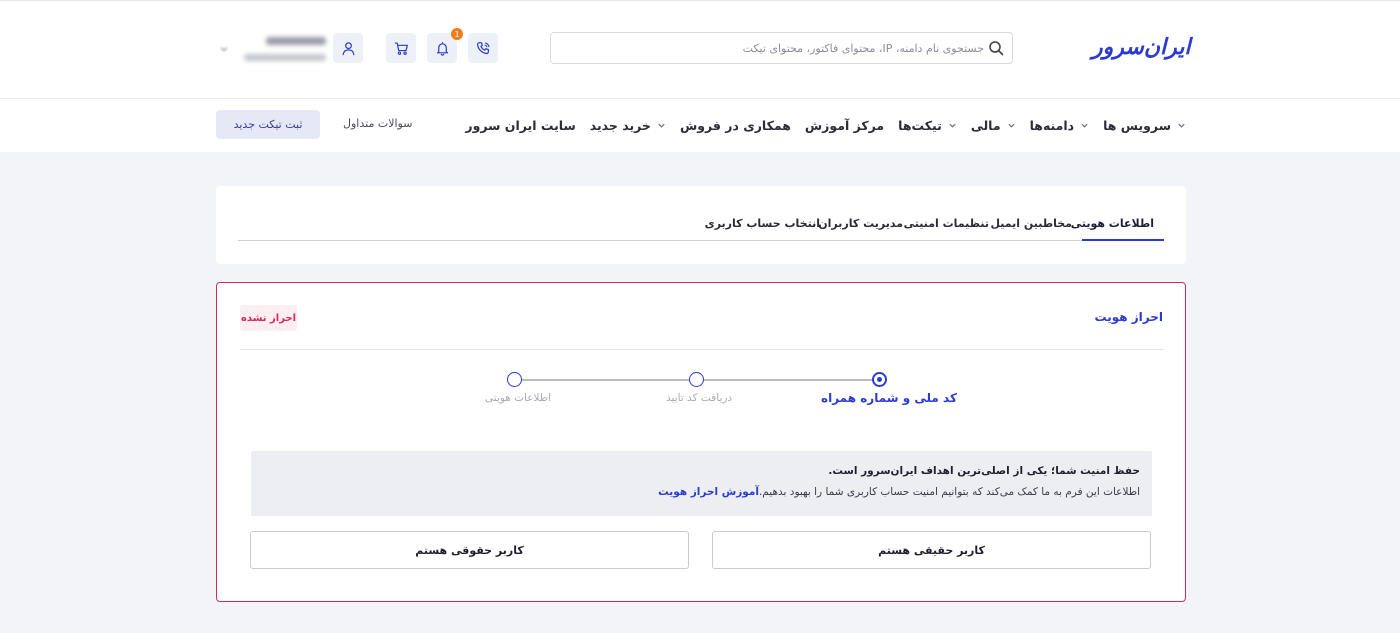  Describe the element at coordinates (927, 125) in the screenshot. I see `nav-item-tickets: تیکت‌ها` at that location.